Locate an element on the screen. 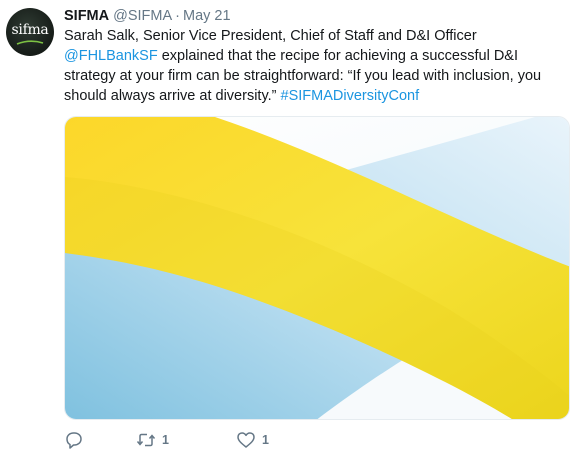 This screenshot has height=458, width=578. avatar-logo-text: sifma is located at coordinates (30, 30).